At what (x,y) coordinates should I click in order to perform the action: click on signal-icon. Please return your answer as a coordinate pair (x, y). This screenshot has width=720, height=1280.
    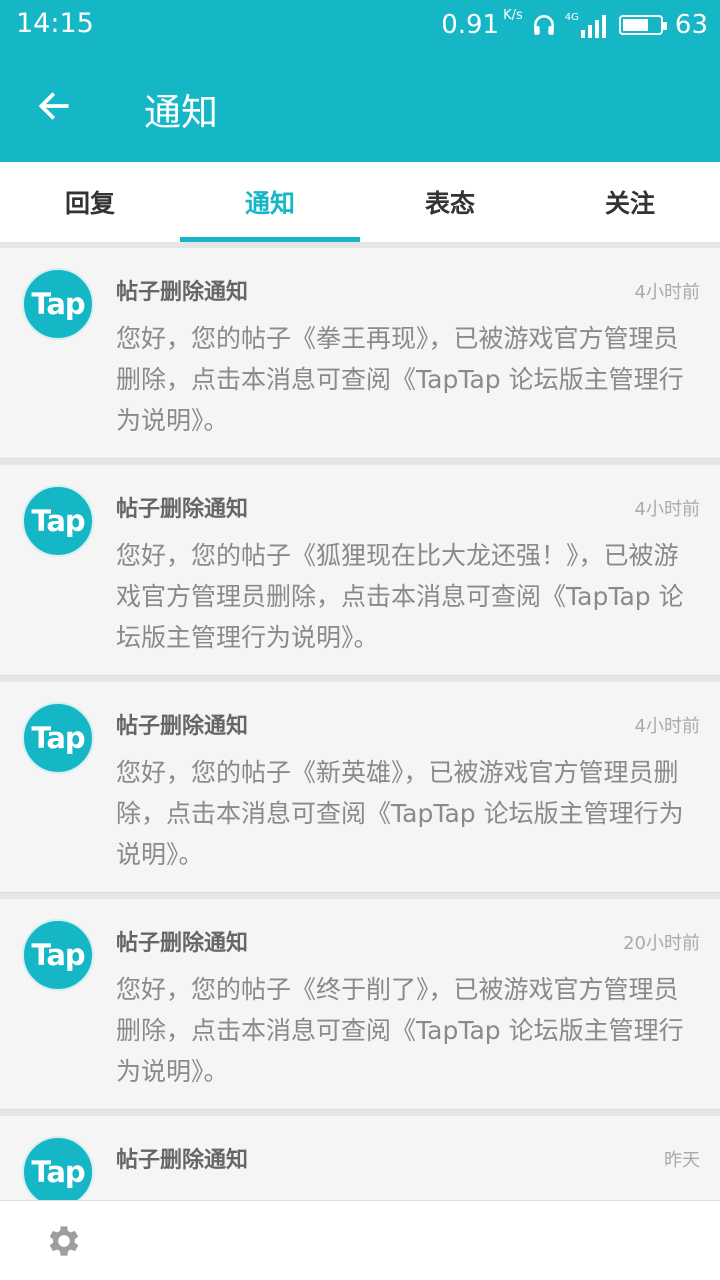
    Looking at the image, I should click on (593, 26).